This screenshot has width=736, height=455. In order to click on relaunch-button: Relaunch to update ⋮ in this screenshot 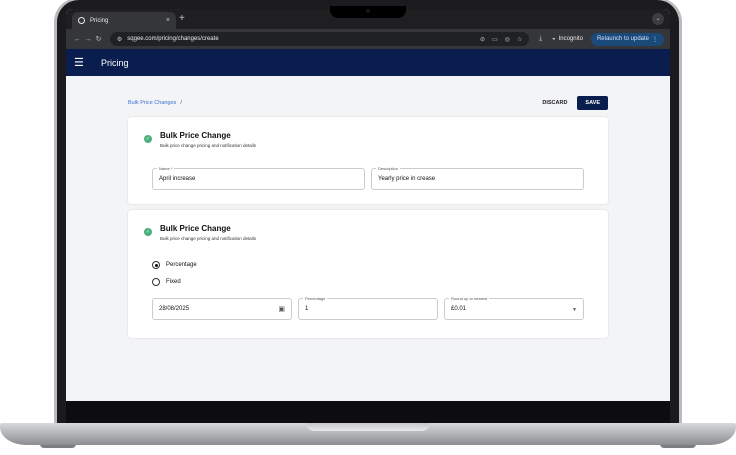, I will do `click(627, 39)`.